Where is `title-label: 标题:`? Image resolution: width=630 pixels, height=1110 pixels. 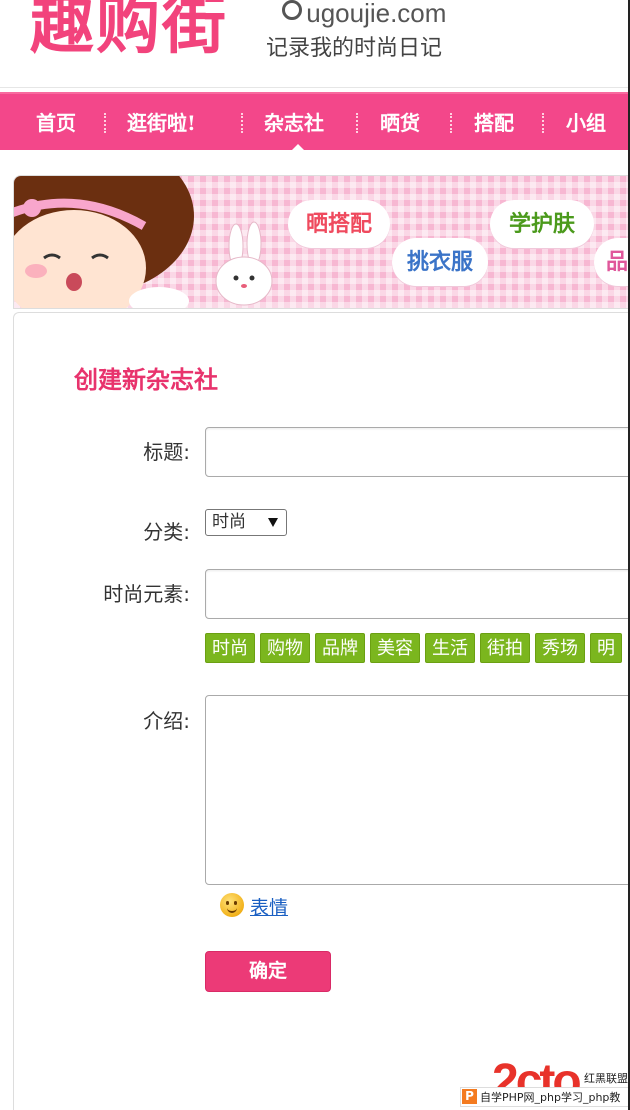
title-label: 标题: is located at coordinates (166, 452).